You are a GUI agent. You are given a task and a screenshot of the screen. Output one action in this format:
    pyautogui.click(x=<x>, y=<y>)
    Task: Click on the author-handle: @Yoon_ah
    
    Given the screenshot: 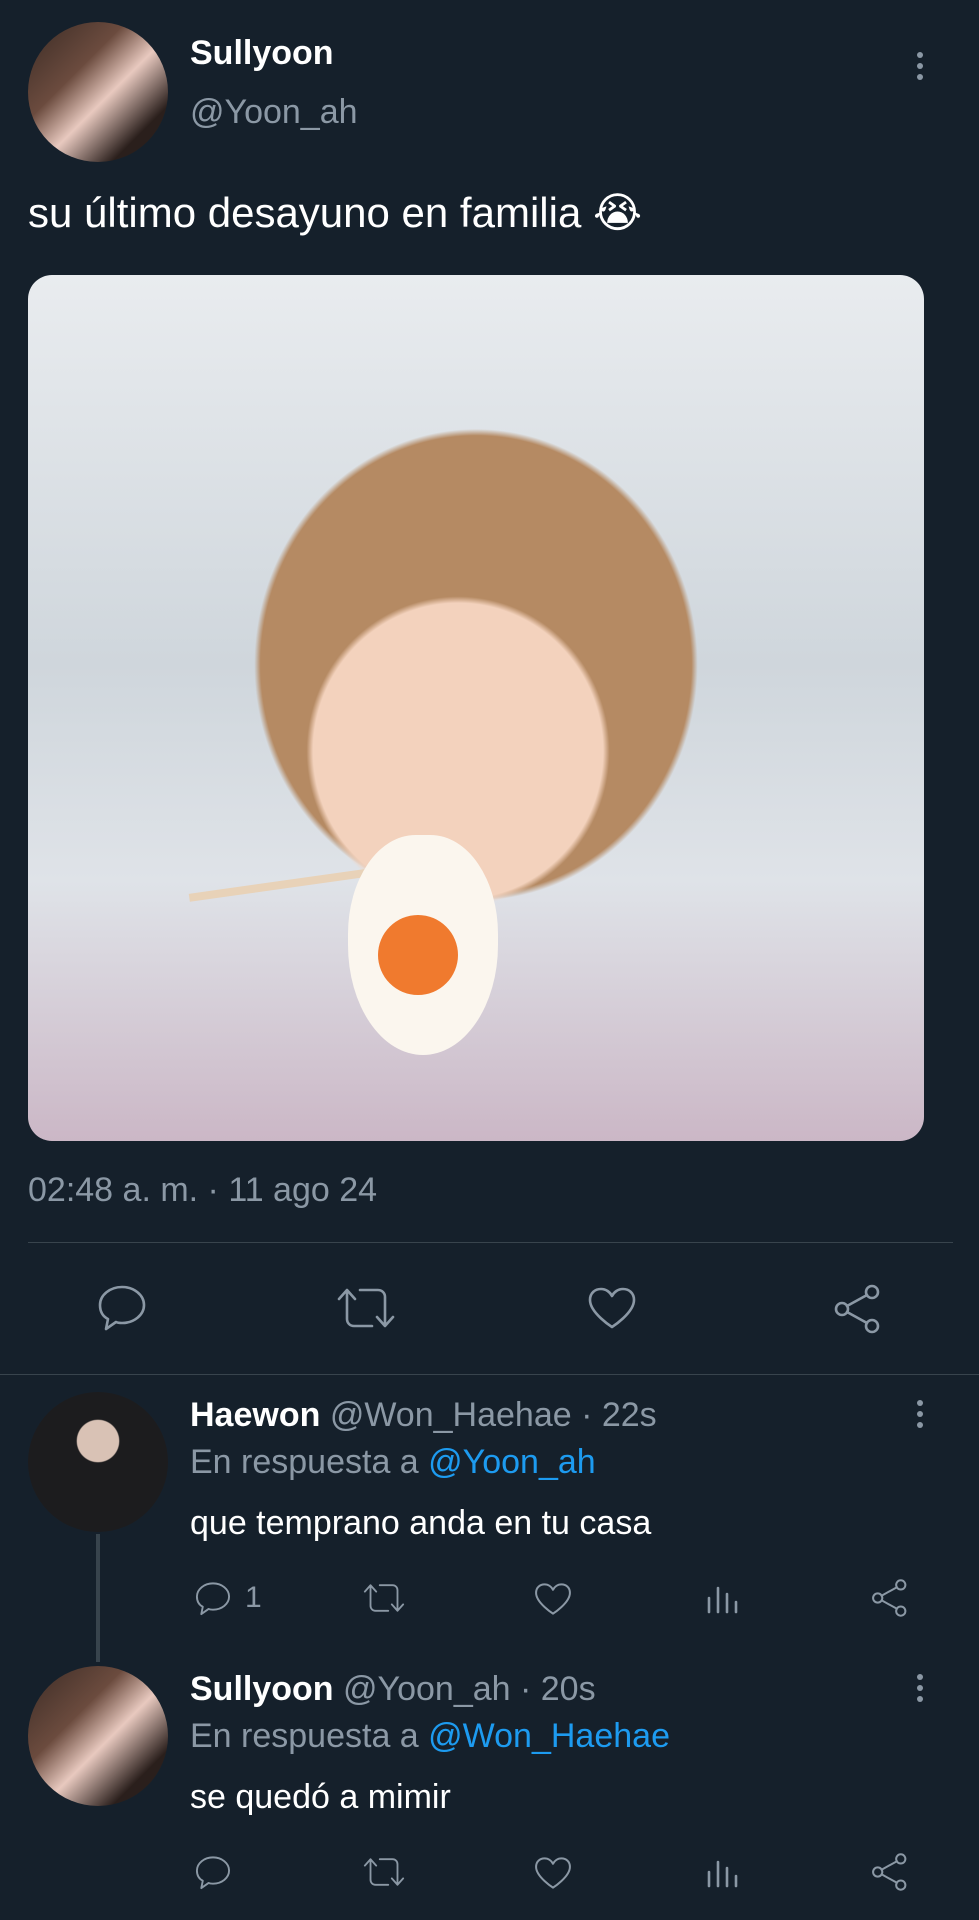 What is the action you would take?
    pyautogui.click(x=274, y=112)
    